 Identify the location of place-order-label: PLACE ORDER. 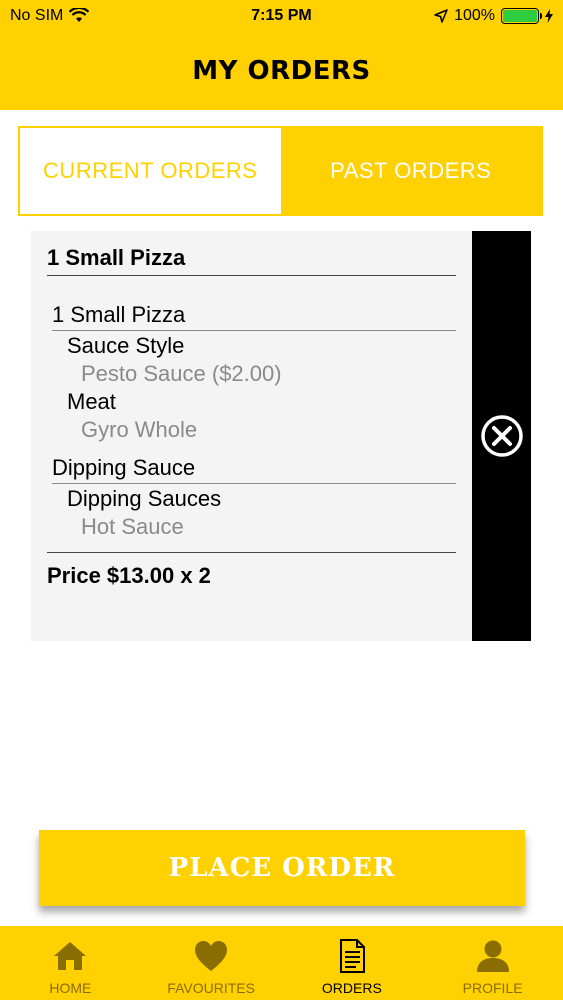
(282, 868).